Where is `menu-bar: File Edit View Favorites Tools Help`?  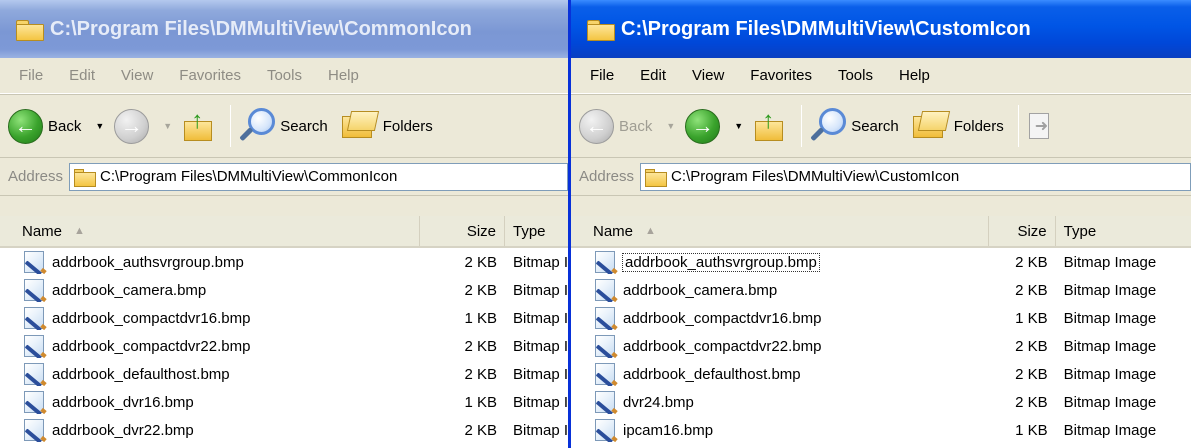
menu-bar: File Edit View Favorites Tools Help is located at coordinates (881, 76).